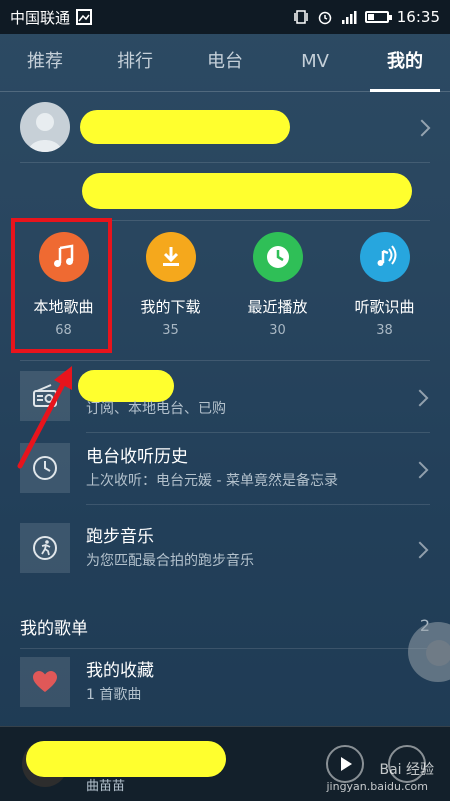 This screenshot has width=450, height=801. What do you see at coordinates (277, 330) in the screenshot?
I see `quick-item-count: 30` at bounding box center [277, 330].